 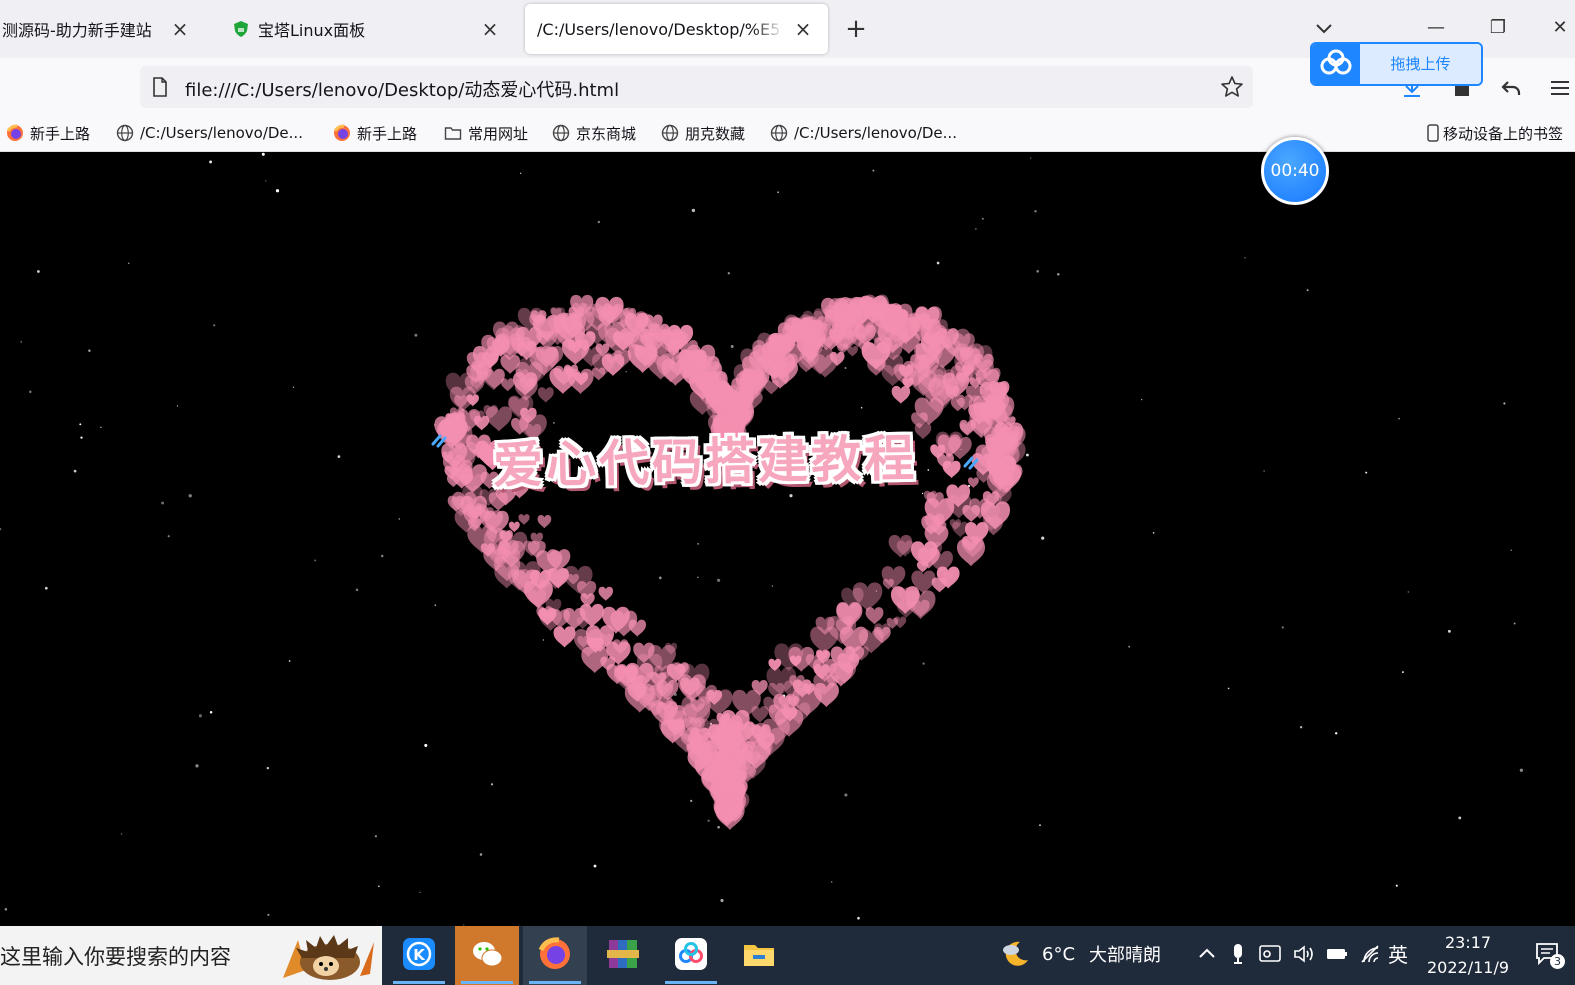 I want to click on weather-desc: 大部晴朗, so click(x=1125, y=955).